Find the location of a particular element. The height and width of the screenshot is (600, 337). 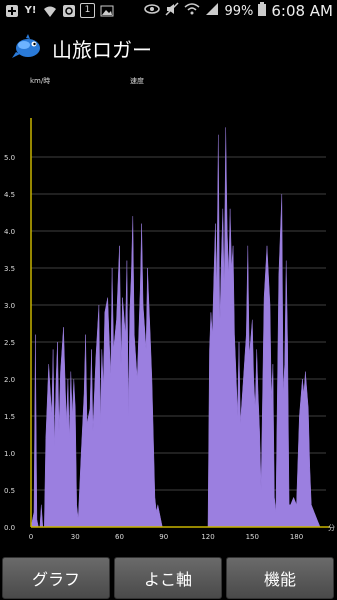

functions-button: 機能 is located at coordinates (280, 578).